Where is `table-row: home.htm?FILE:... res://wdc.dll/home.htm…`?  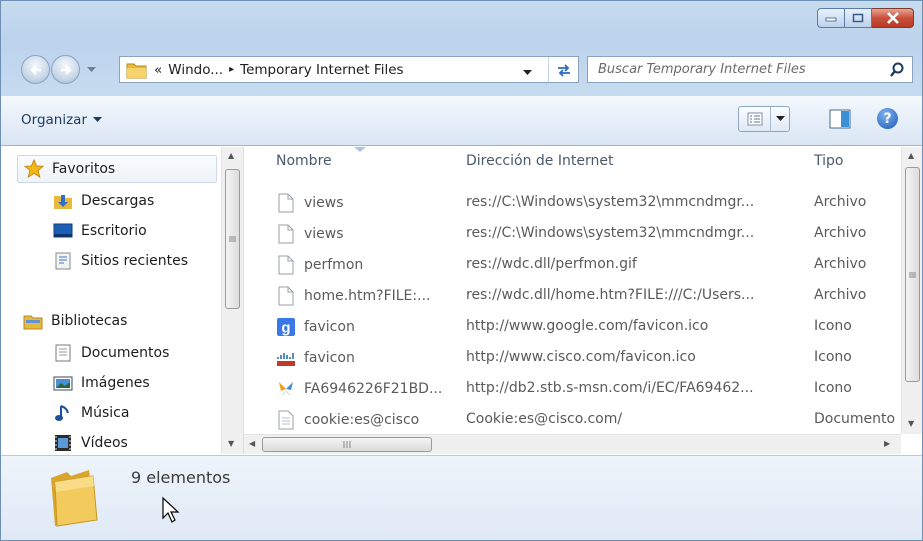 table-row: home.htm?FILE:... res://wdc.dll/home.htm… is located at coordinates (571, 294).